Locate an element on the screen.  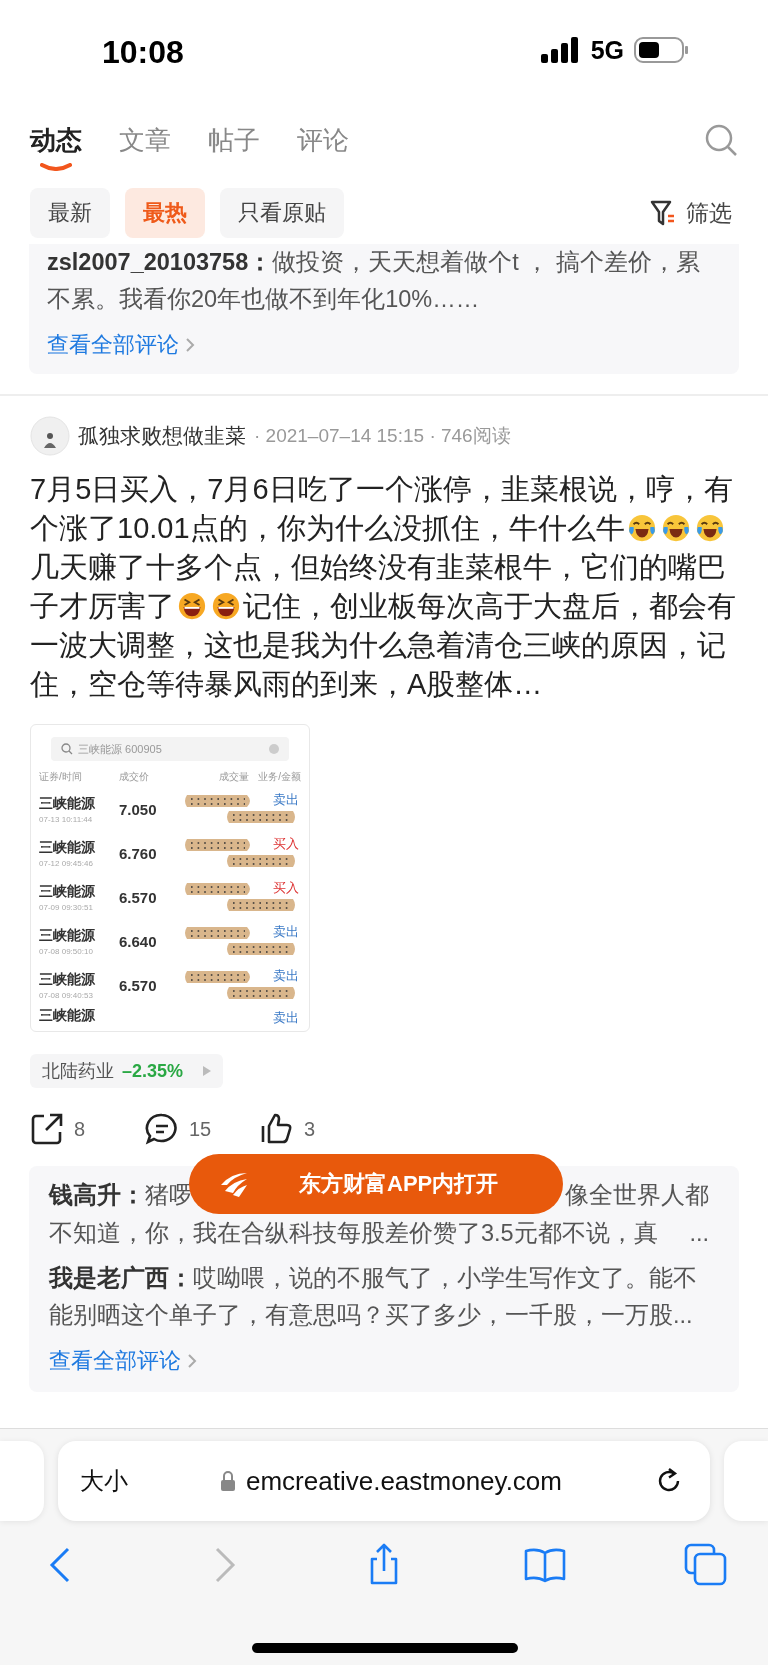
tab: 文章 is located at coordinates (145, 148).